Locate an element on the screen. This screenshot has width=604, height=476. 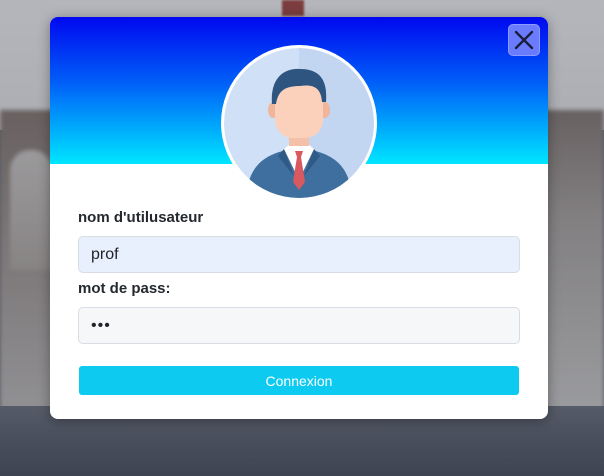
connexion-button: Connexion is located at coordinates (299, 380).